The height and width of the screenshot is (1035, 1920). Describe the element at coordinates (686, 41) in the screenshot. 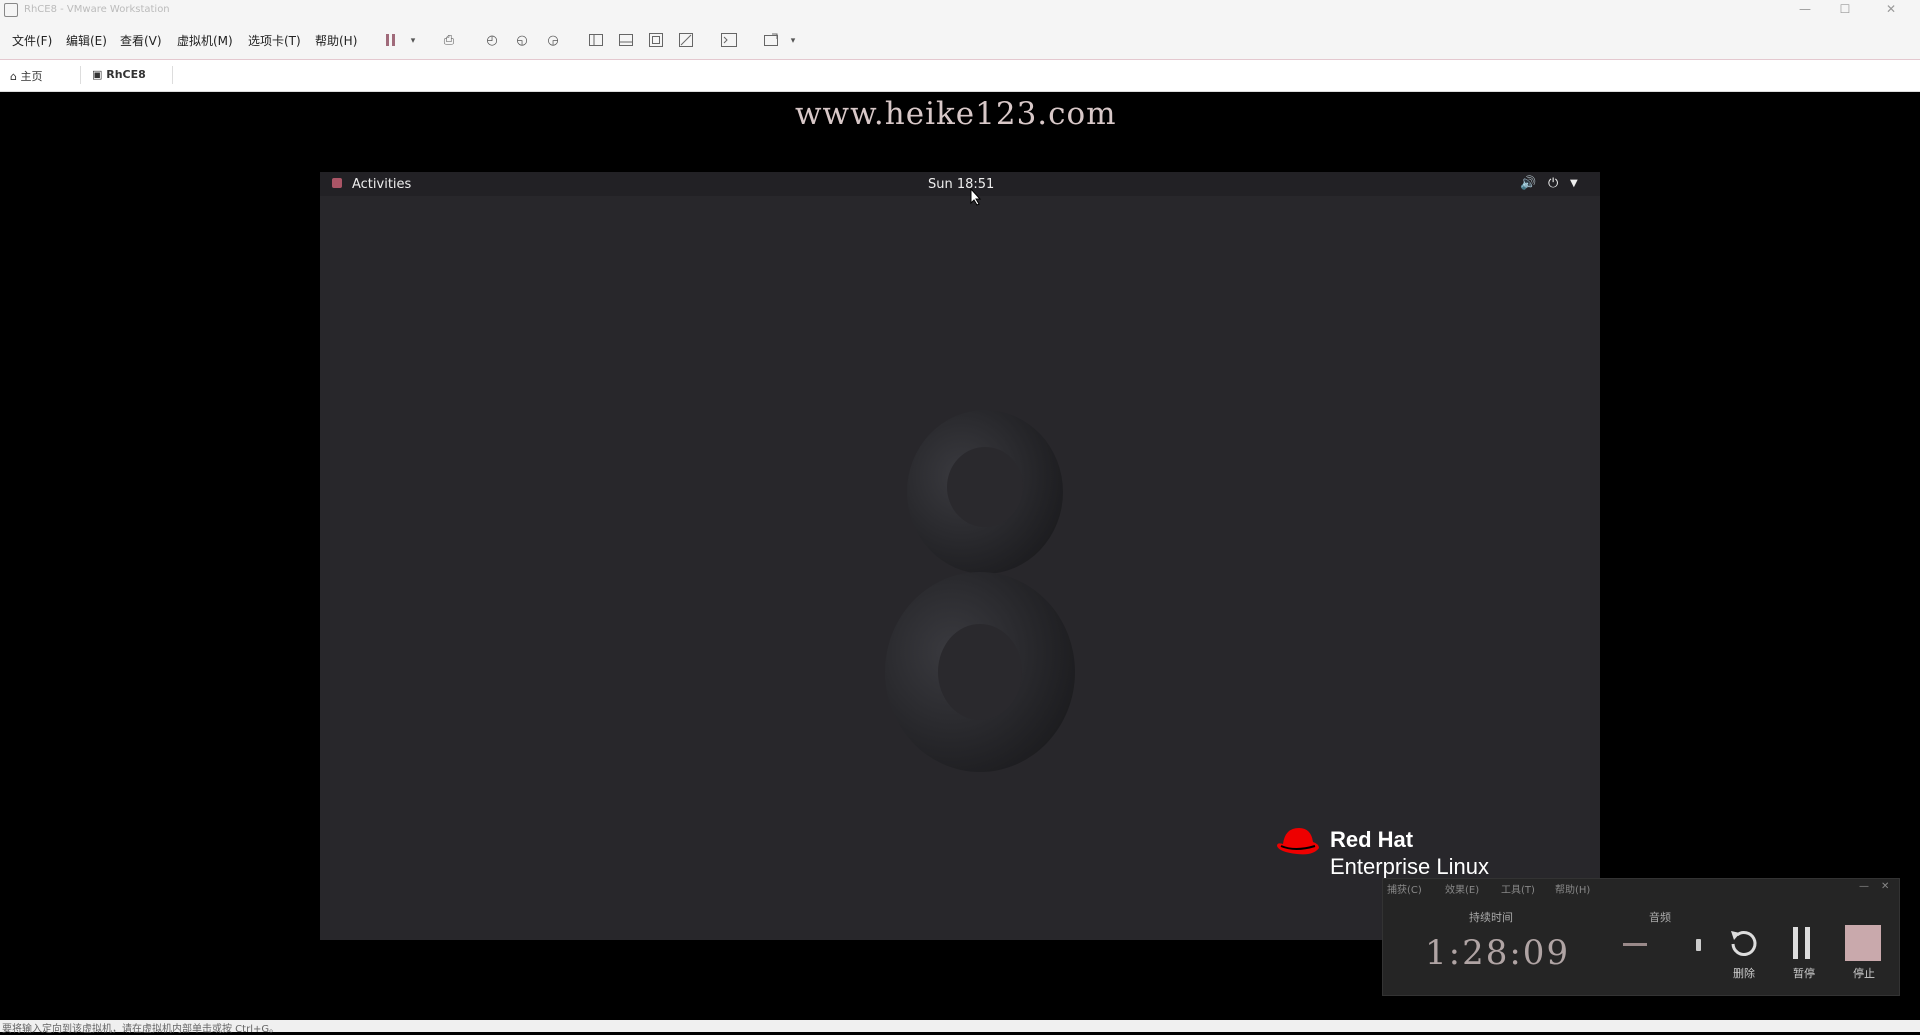

I see `unity-icon` at that location.